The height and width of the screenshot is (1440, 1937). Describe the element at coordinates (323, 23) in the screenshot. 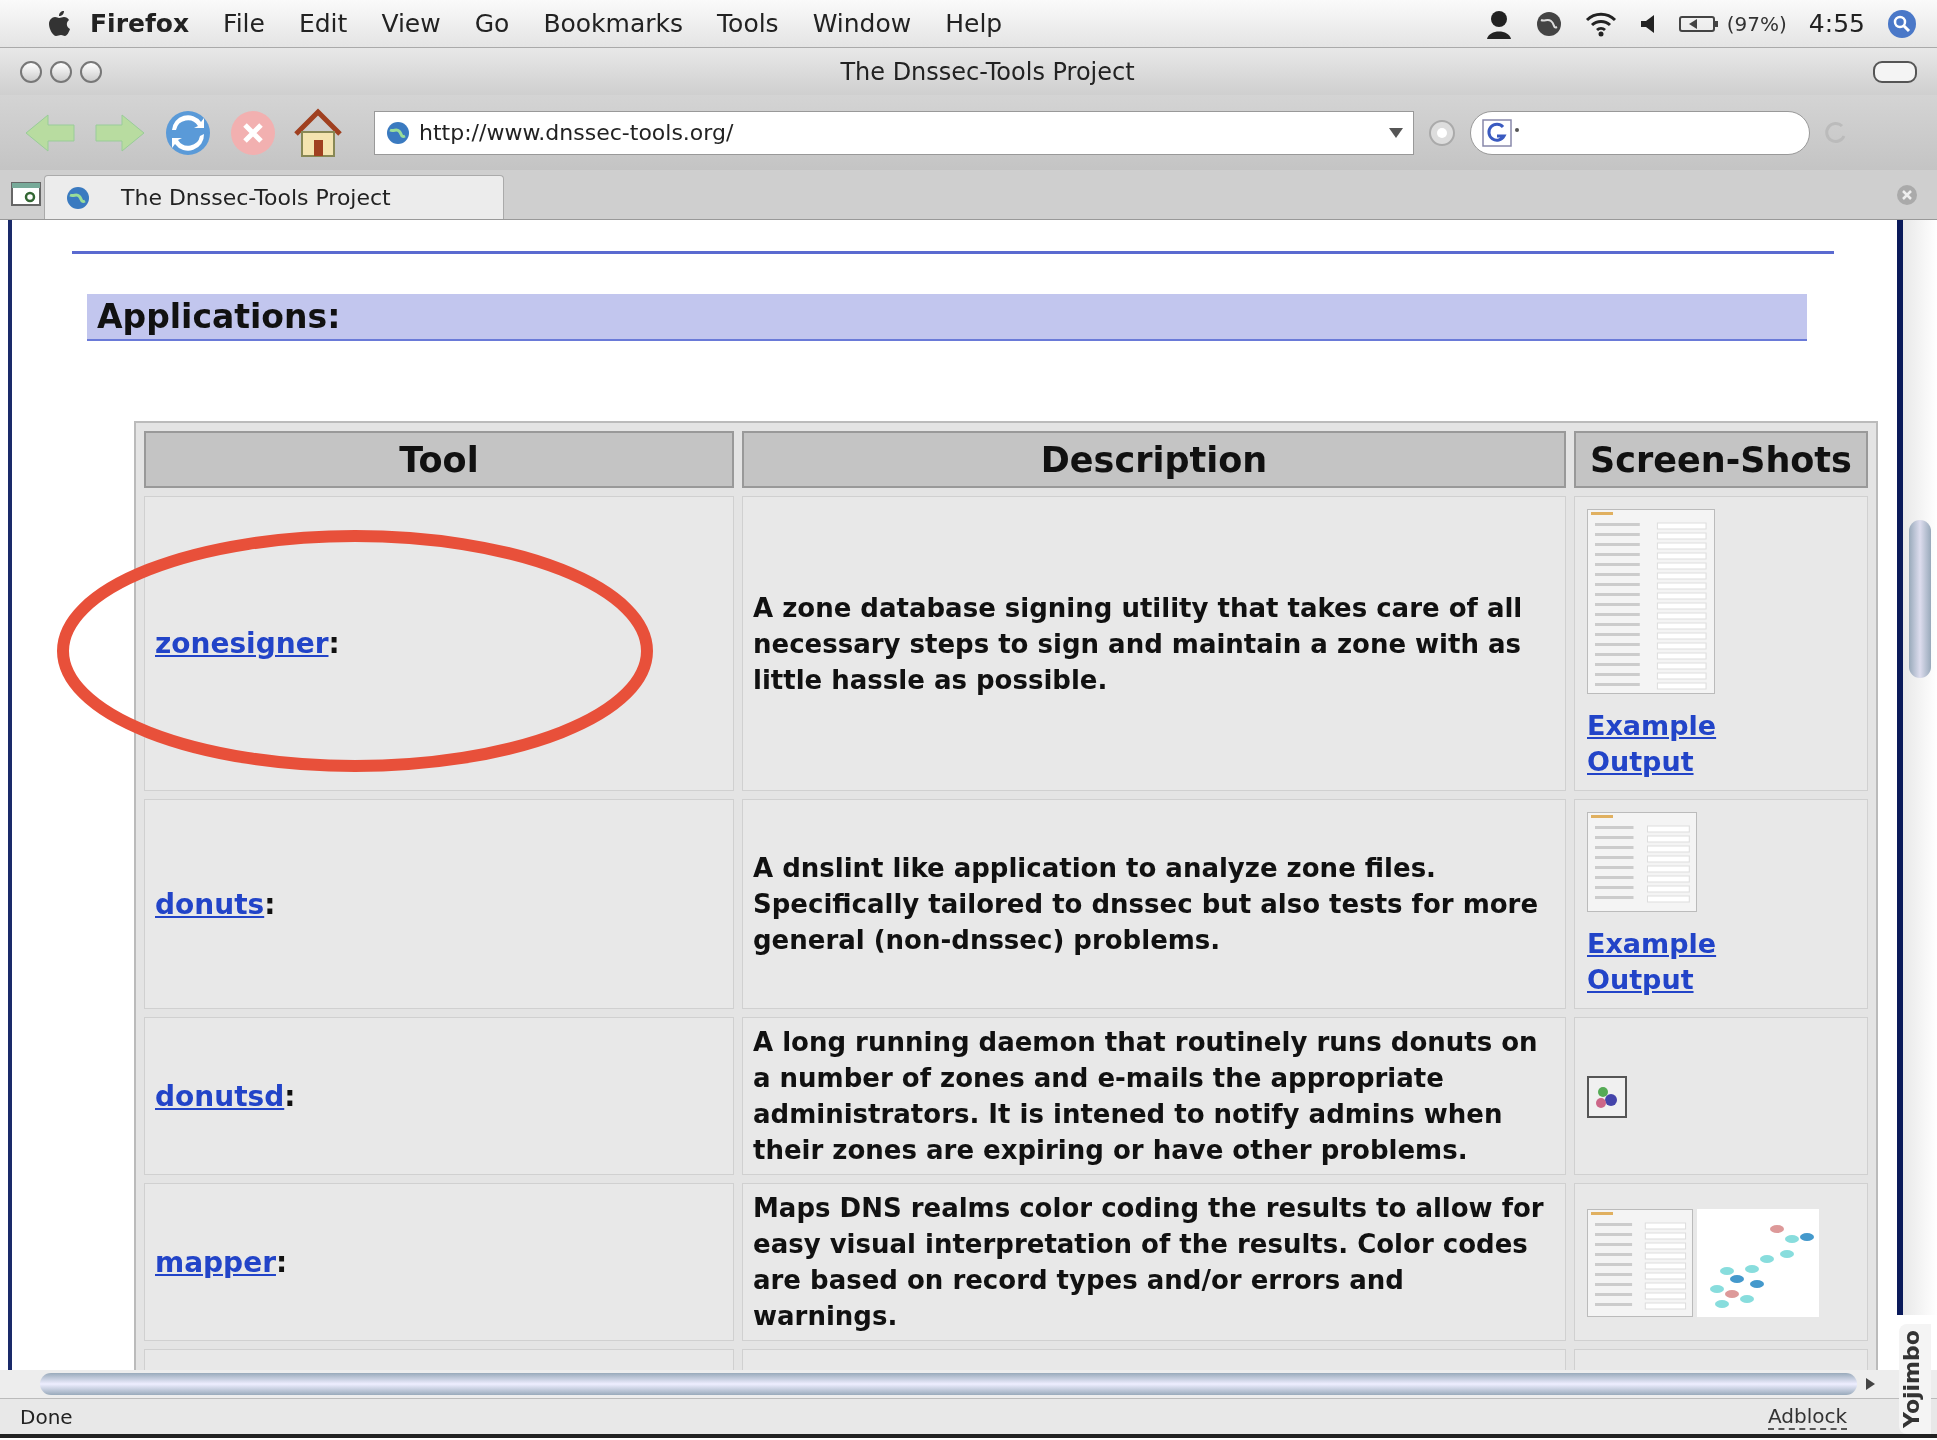

I see `menu-item: Edit` at that location.